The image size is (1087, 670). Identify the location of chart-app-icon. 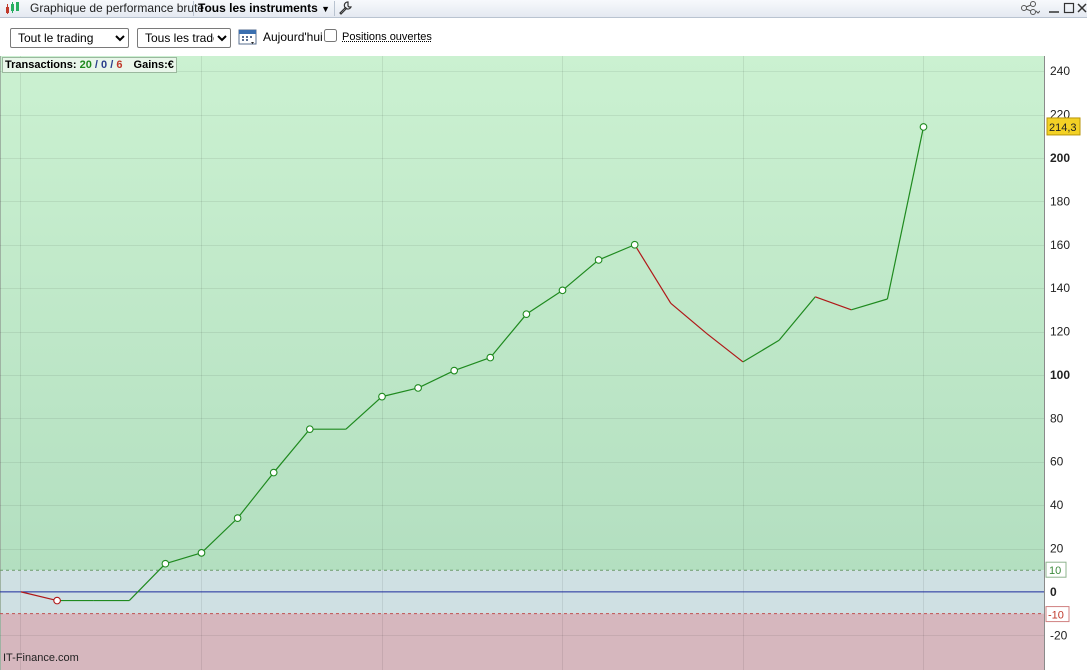
(13, 9).